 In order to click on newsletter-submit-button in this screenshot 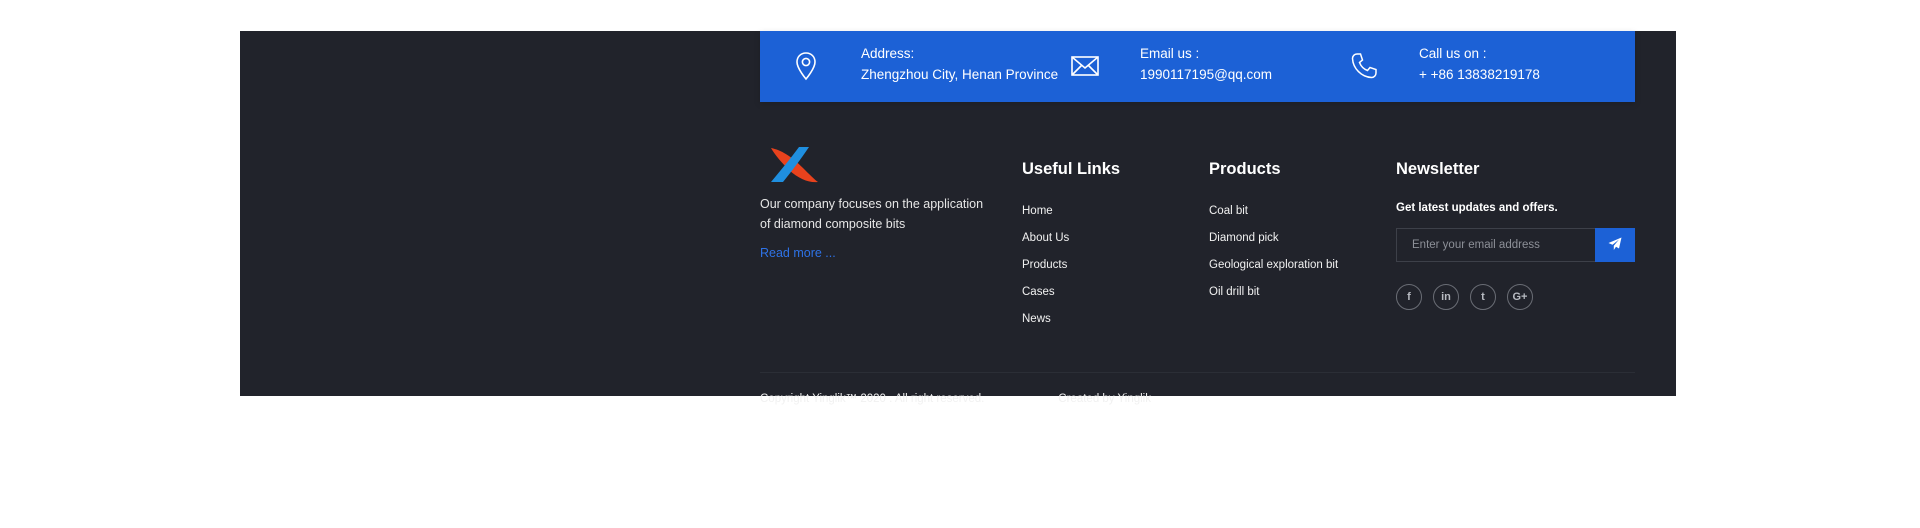, I will do `click(1615, 245)`.